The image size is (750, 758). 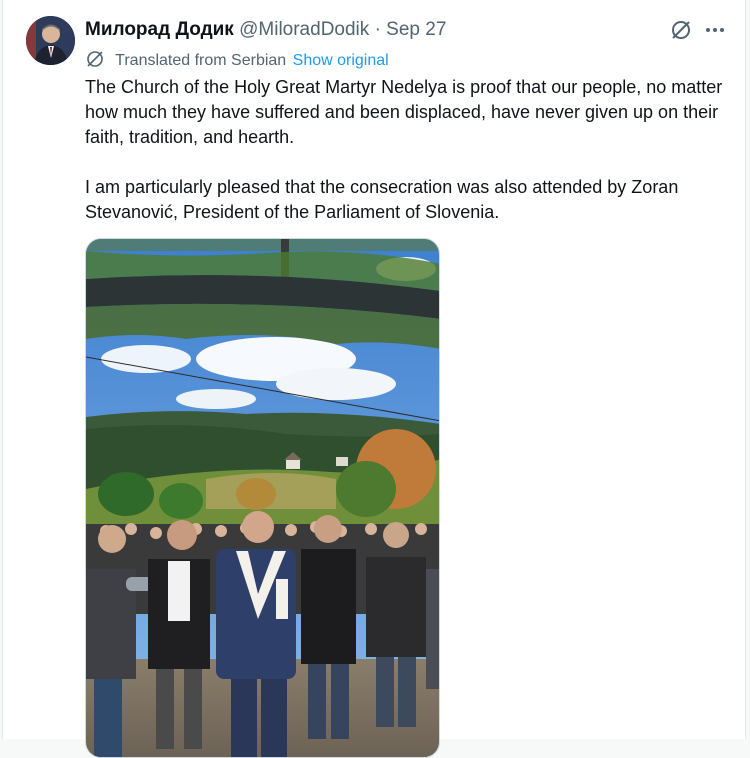 I want to click on translated-label: Translated from Serbian, so click(x=201, y=60).